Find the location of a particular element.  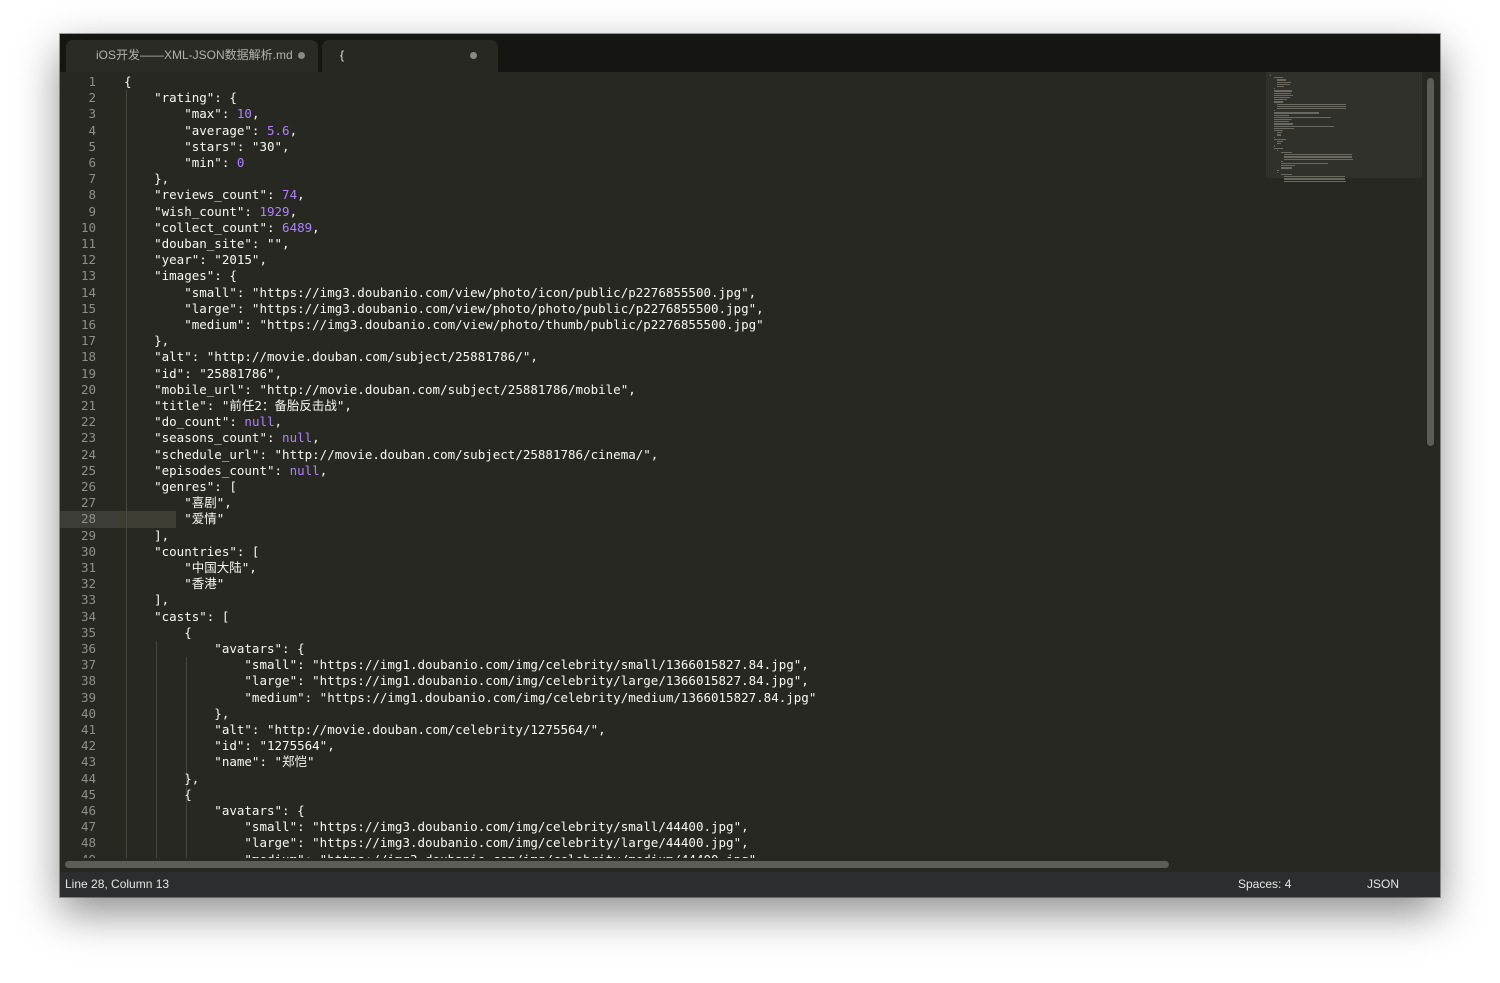

code-line: "min": 0 is located at coordinates (184, 163).